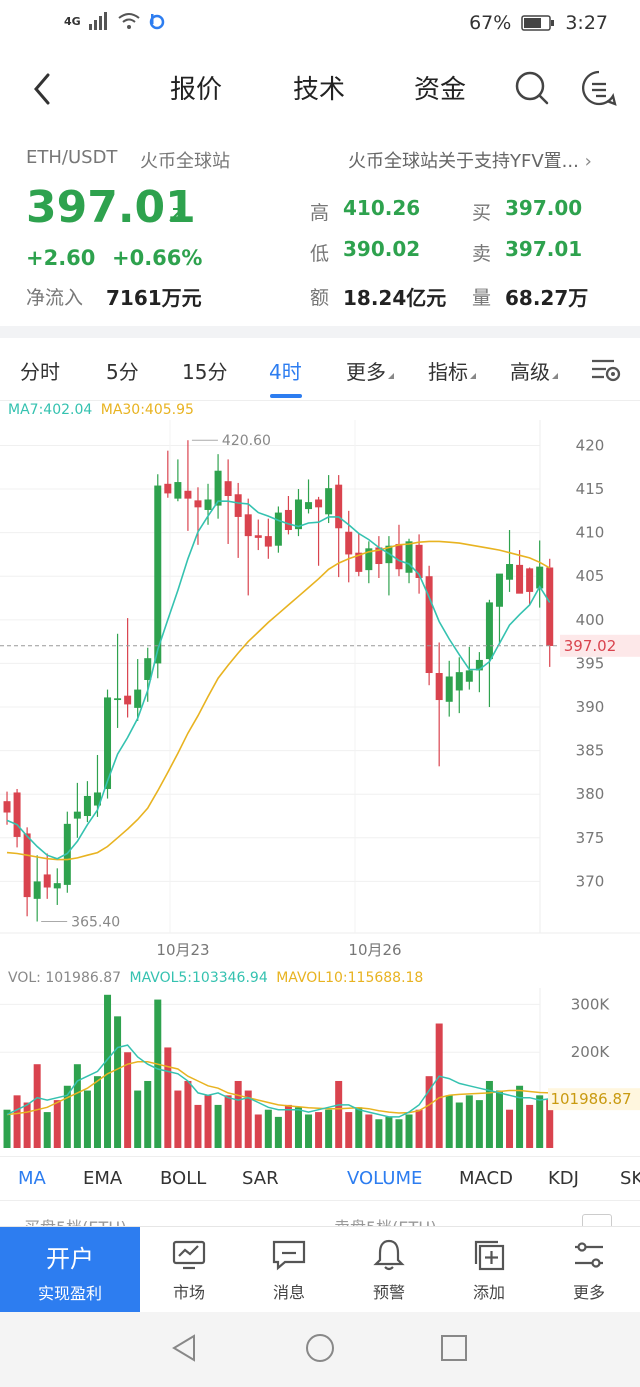 The height and width of the screenshot is (1387, 640). I want to click on indicator-tab-boll: BOLL, so click(183, 1178).